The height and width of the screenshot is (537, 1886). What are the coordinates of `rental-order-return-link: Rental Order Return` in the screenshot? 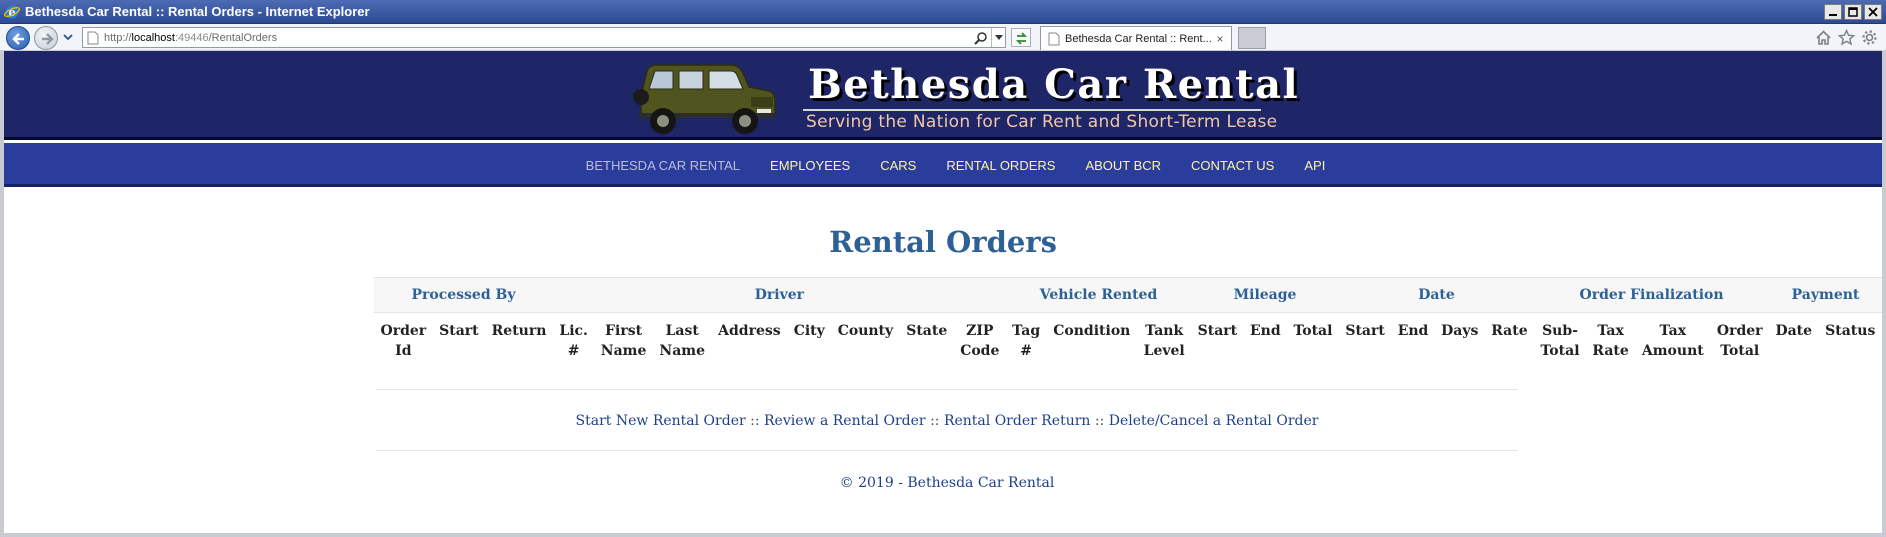 It's located at (1017, 421).